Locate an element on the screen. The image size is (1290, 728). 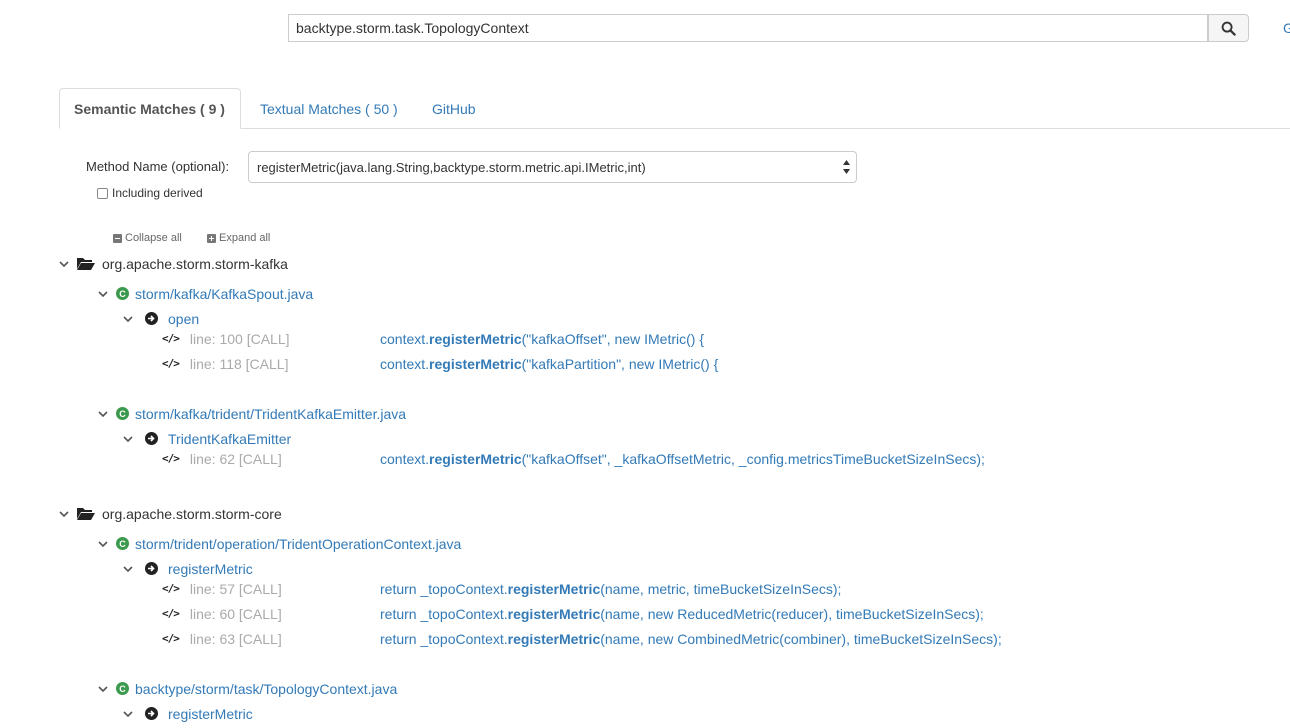
collapse-all-button: Collapse all is located at coordinates (147, 238).